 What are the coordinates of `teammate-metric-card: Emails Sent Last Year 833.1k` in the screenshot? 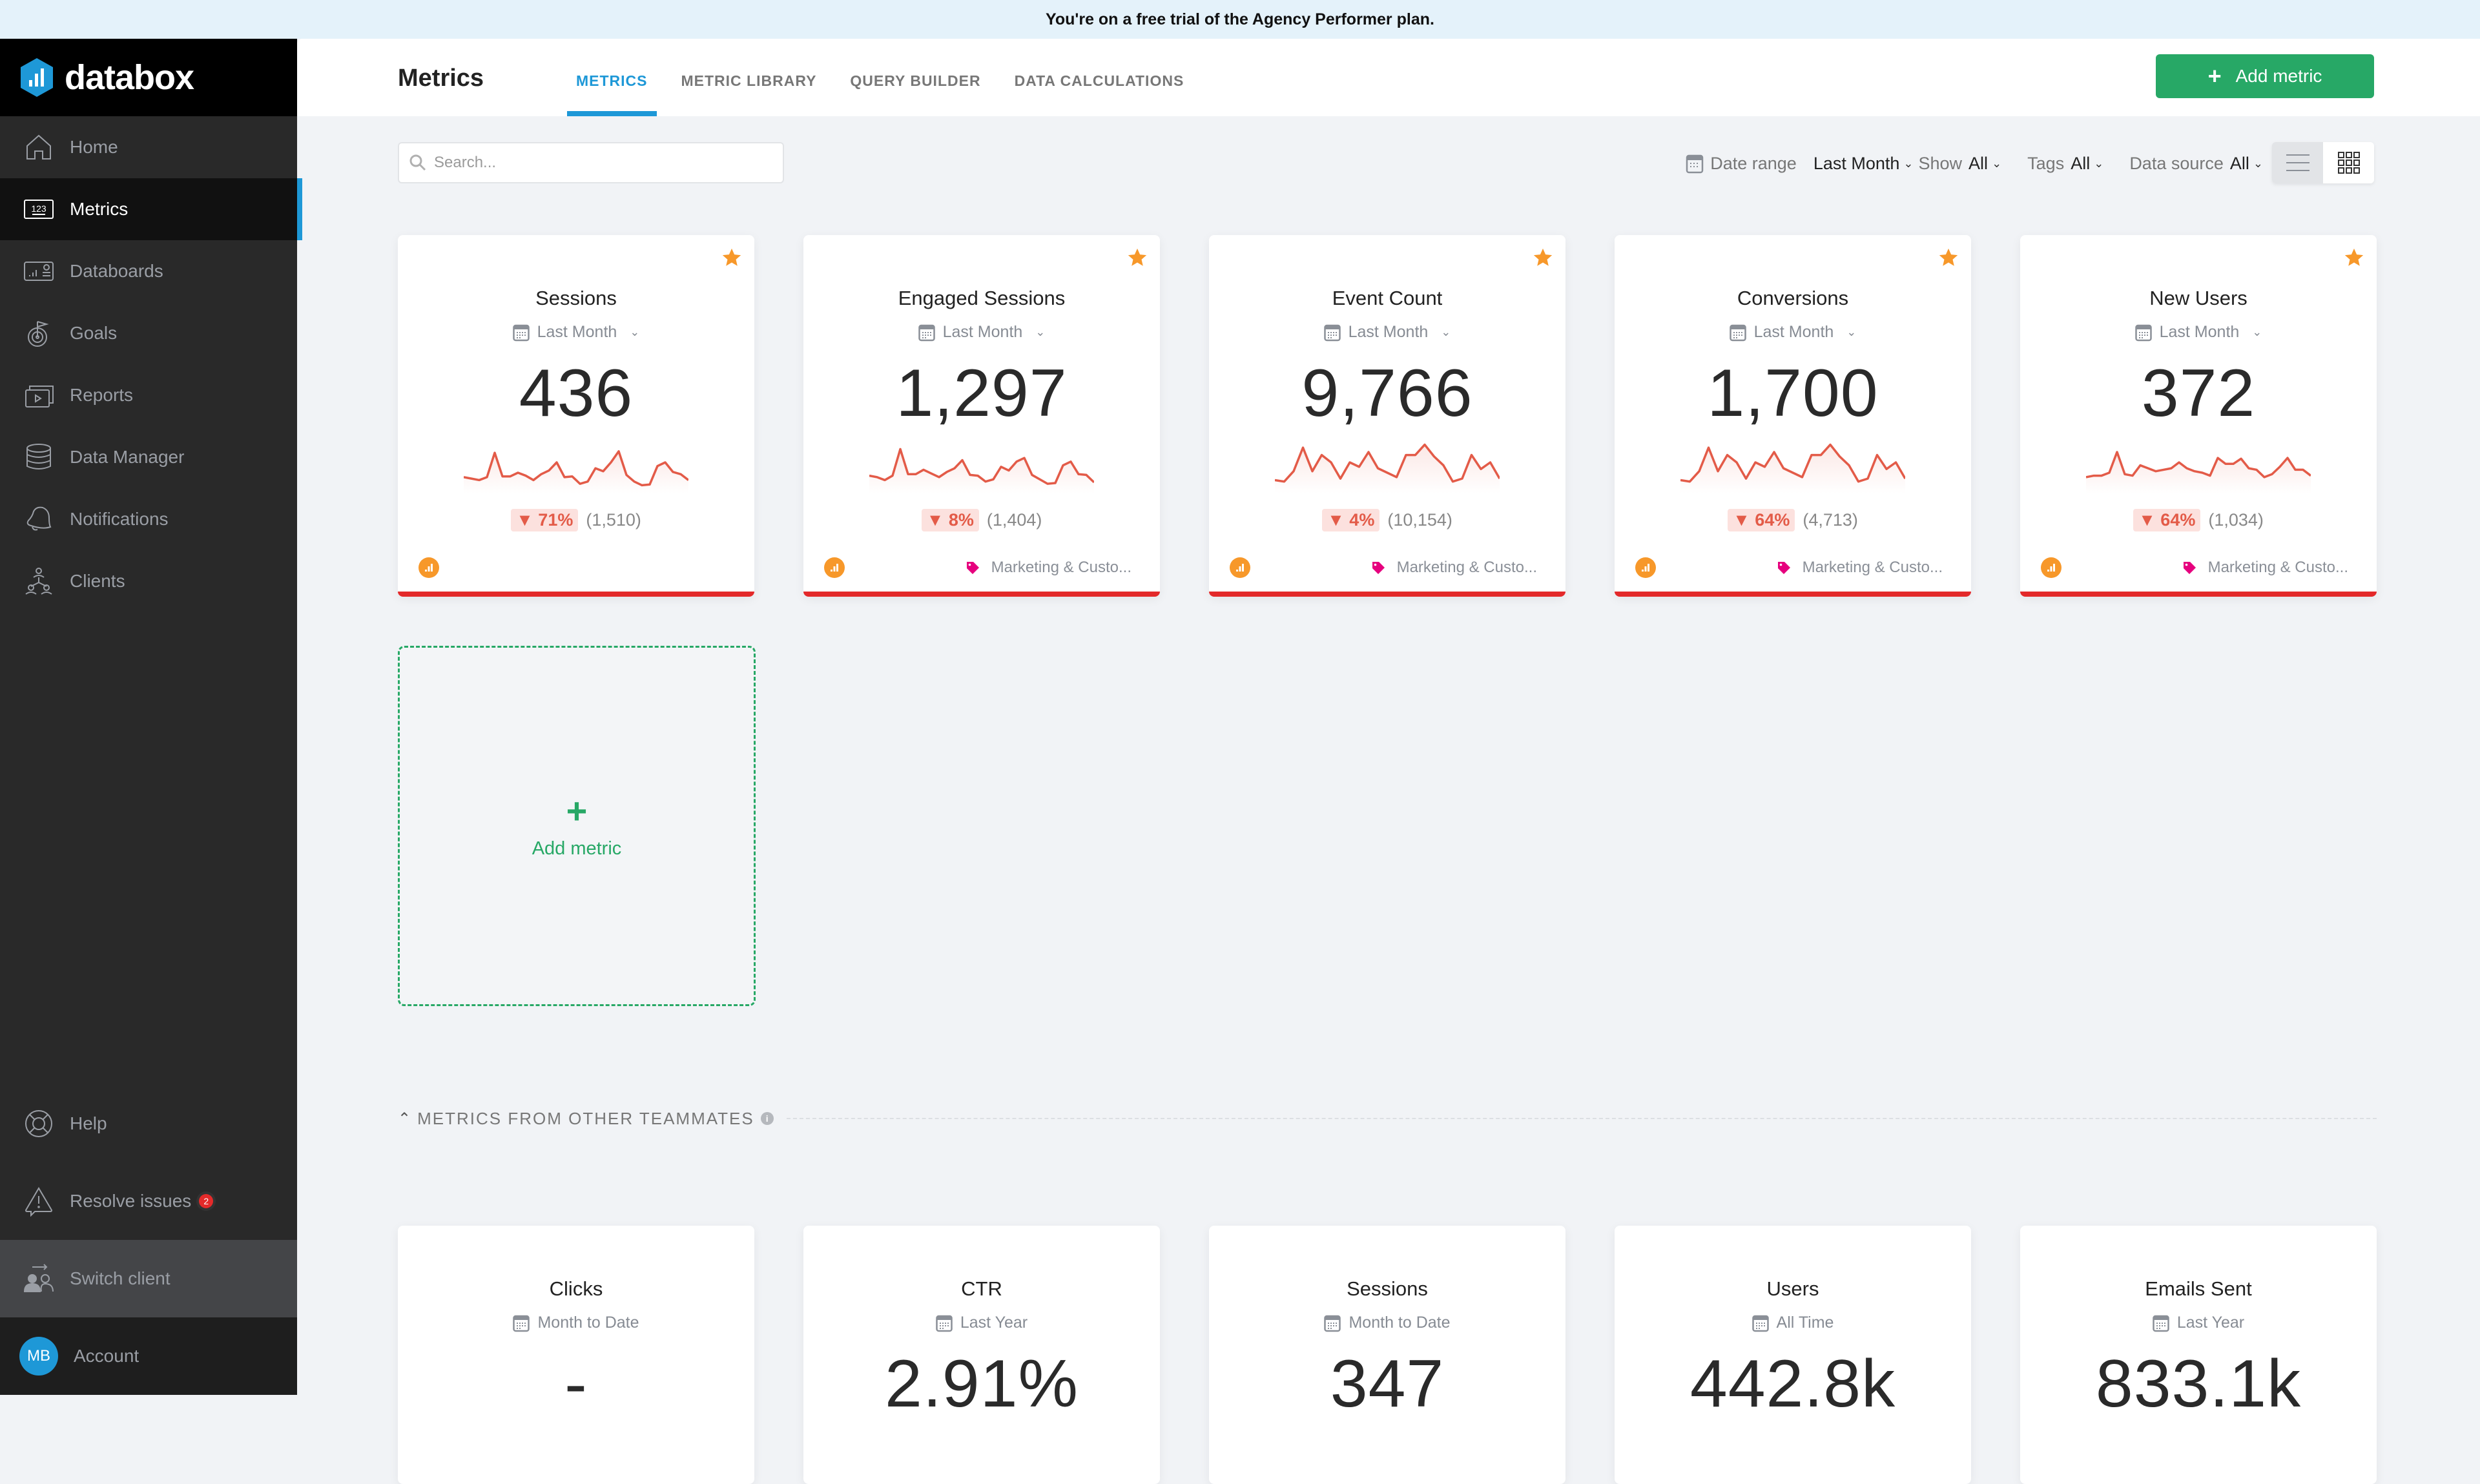 It's located at (2198, 1355).